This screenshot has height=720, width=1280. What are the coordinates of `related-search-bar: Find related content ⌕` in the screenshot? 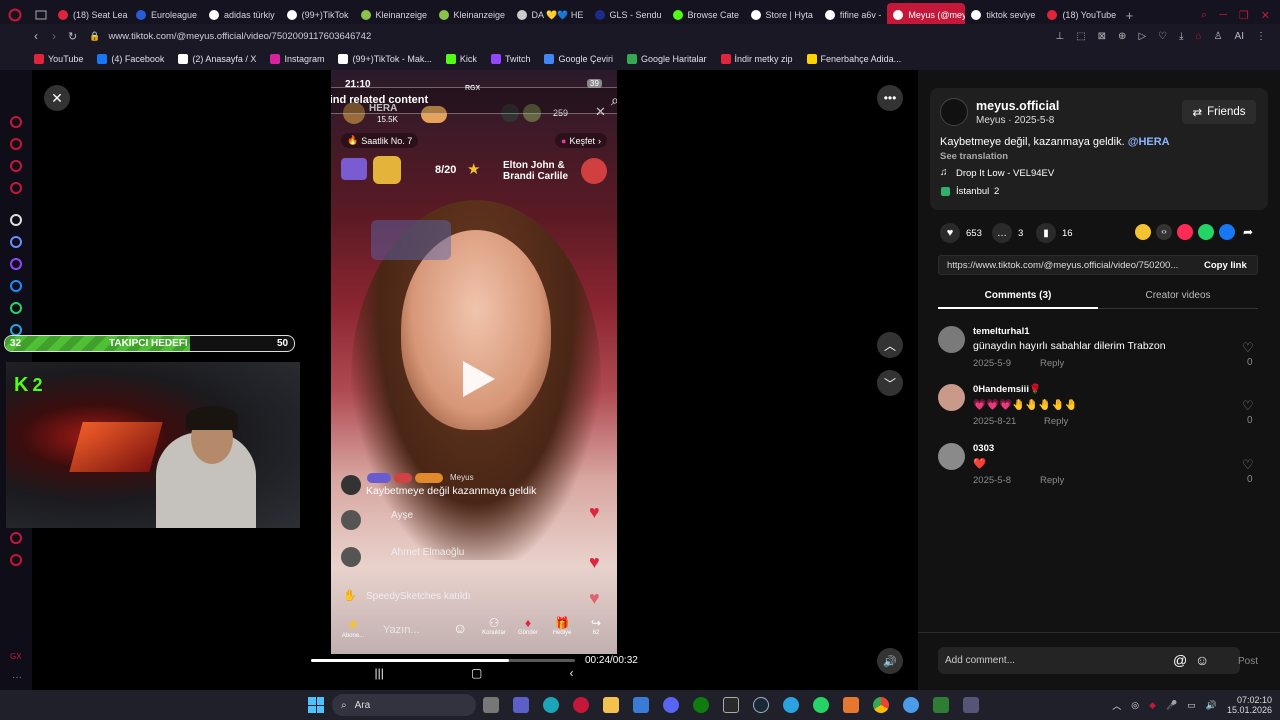 It's located at (474, 100).